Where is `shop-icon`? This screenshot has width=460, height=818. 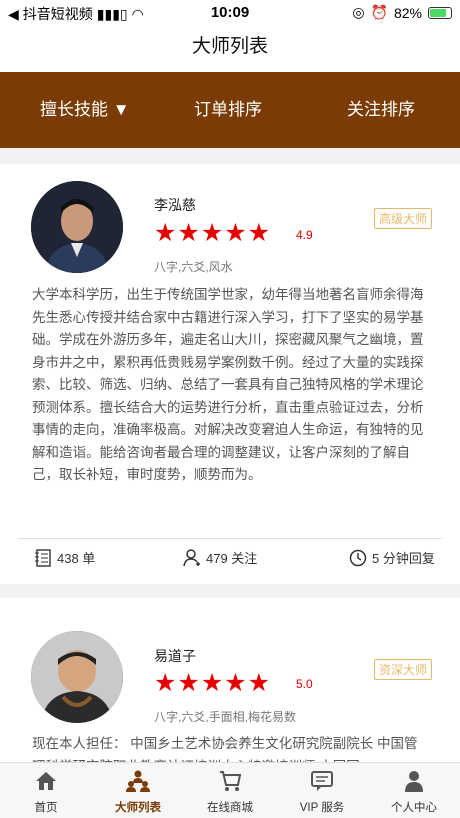
shop-icon is located at coordinates (231, 781).